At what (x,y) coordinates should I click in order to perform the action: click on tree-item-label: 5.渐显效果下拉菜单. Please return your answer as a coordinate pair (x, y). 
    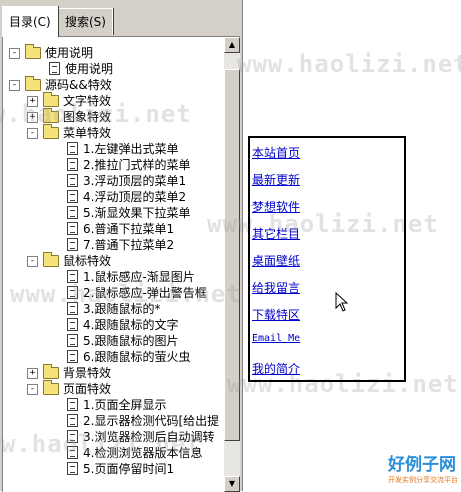
    Looking at the image, I should click on (137, 213).